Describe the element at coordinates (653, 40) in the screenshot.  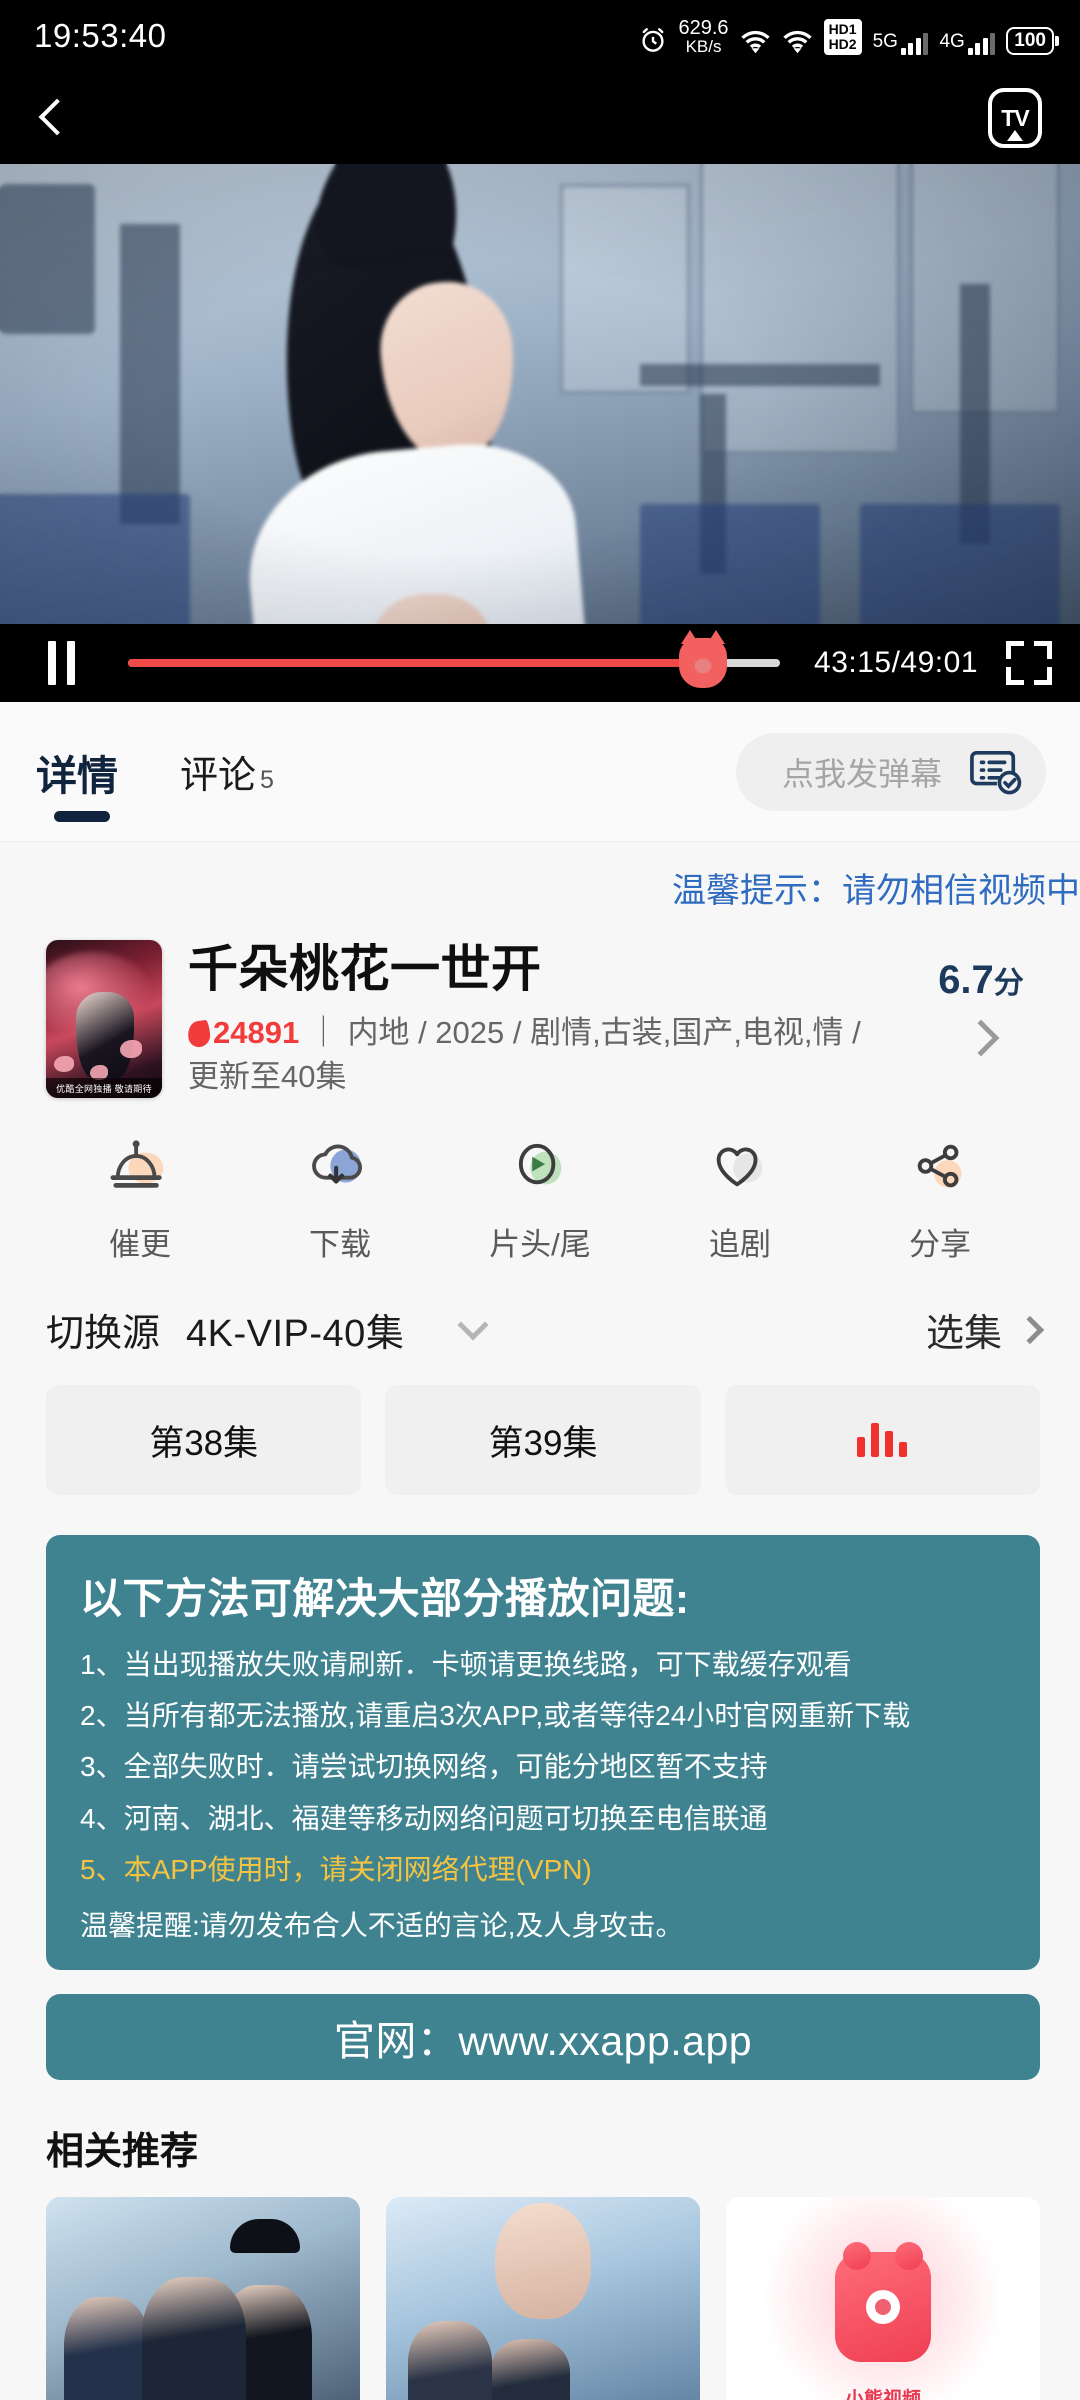
I see `alarm-clock-icon` at that location.